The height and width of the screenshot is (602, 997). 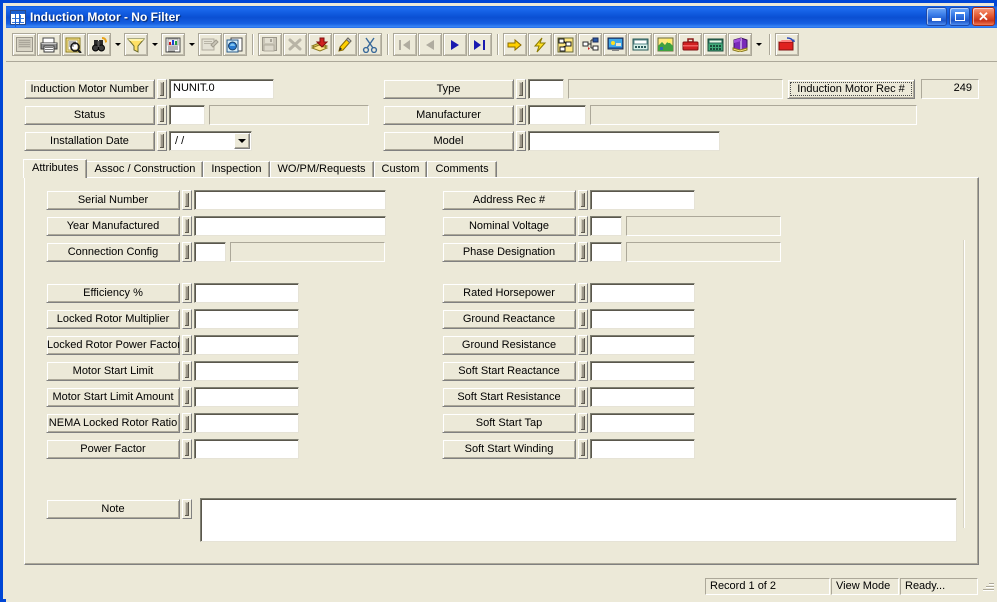 I want to click on cut-scissors-icon, so click(x=370, y=44).